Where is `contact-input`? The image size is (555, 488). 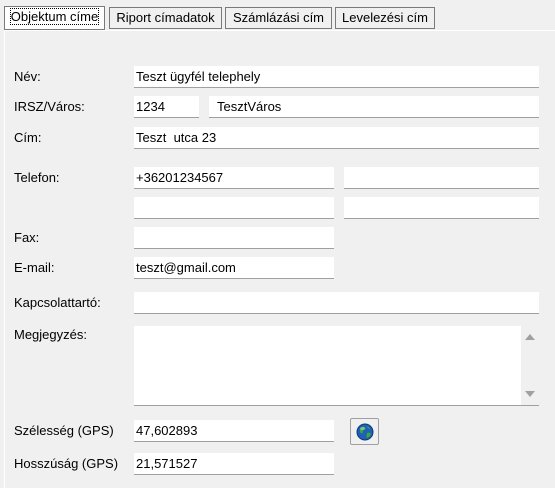
contact-input is located at coordinates (336, 303).